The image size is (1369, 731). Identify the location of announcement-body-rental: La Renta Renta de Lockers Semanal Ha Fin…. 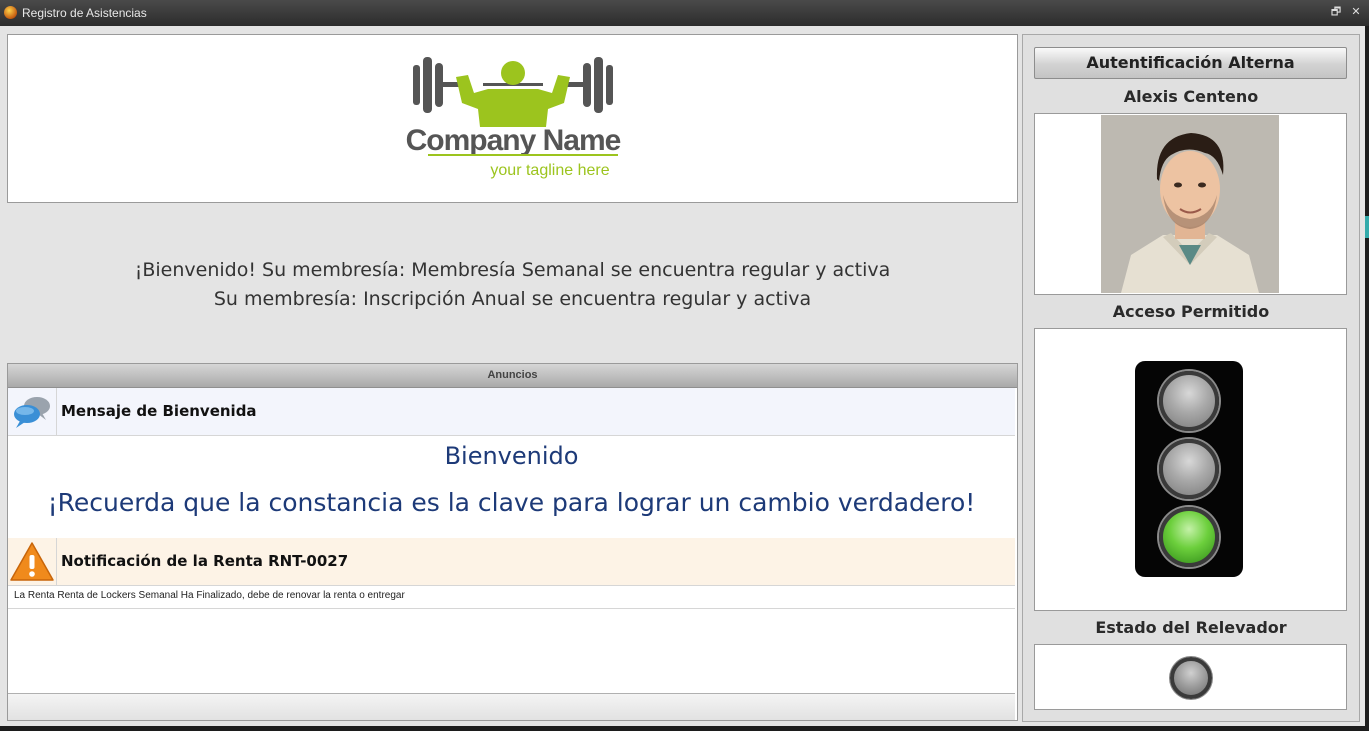
(511, 597).